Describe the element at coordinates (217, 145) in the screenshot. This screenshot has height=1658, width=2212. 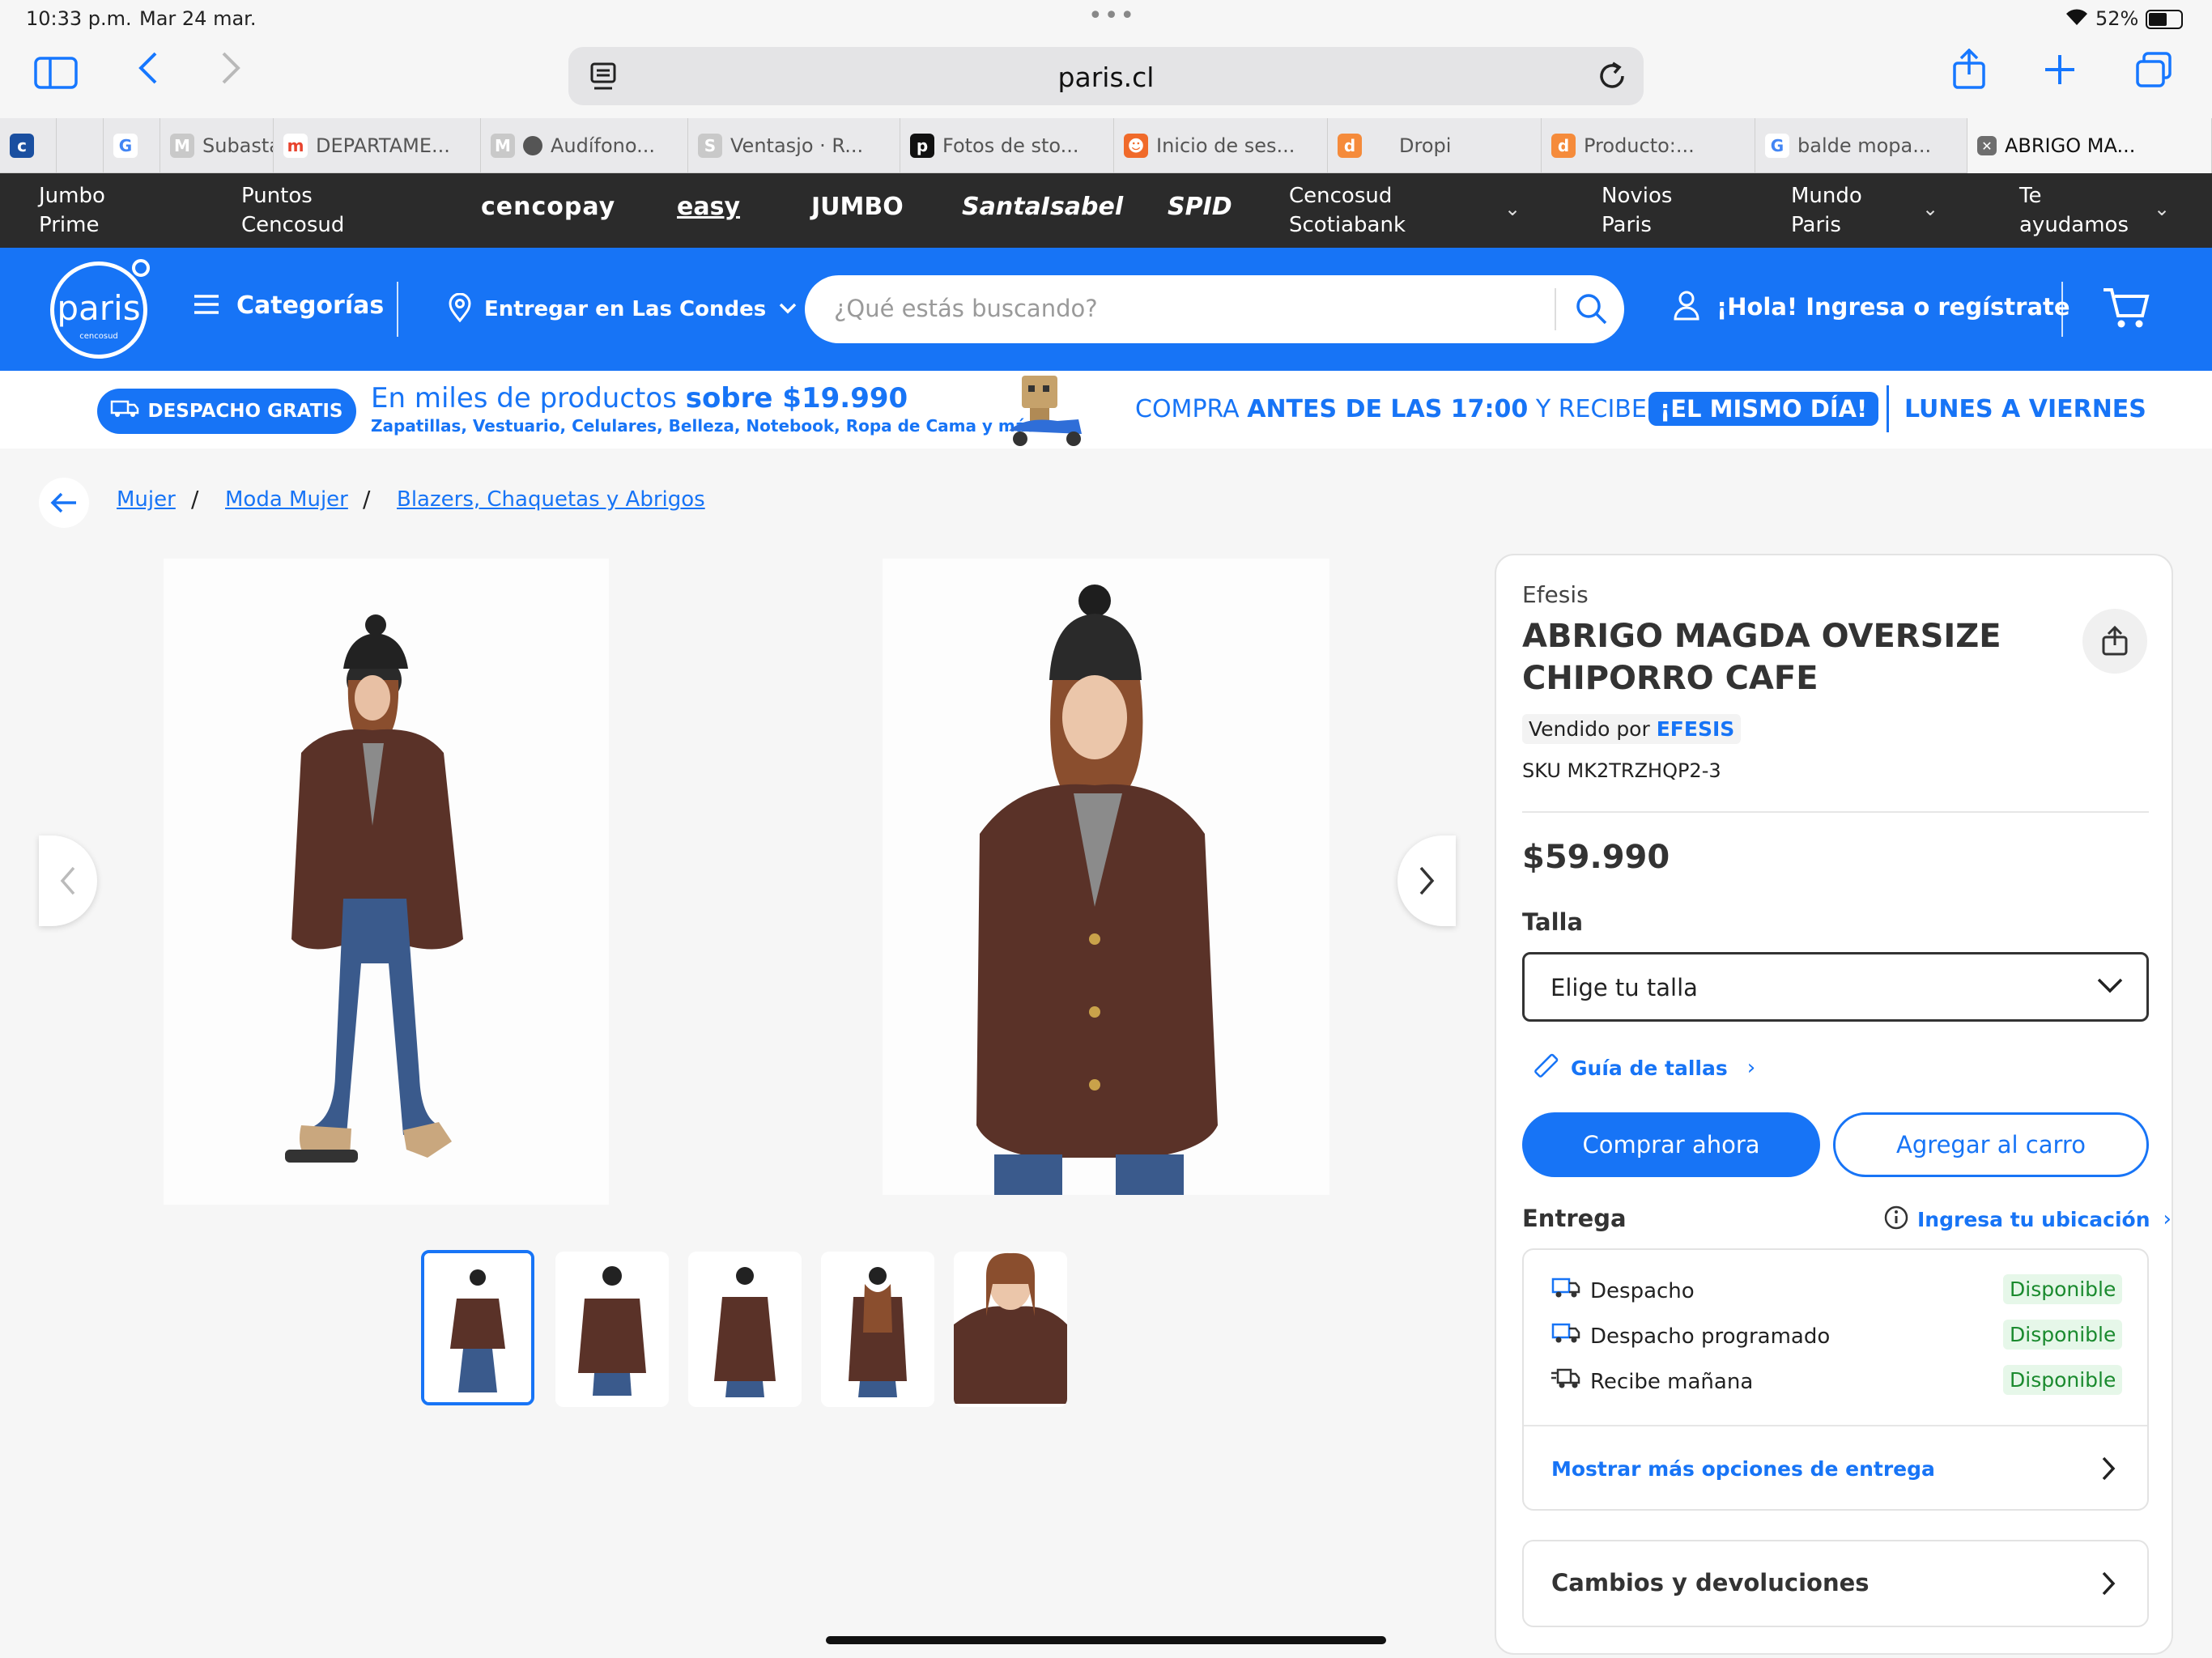
I see `tab-subasta: M Subasta` at that location.